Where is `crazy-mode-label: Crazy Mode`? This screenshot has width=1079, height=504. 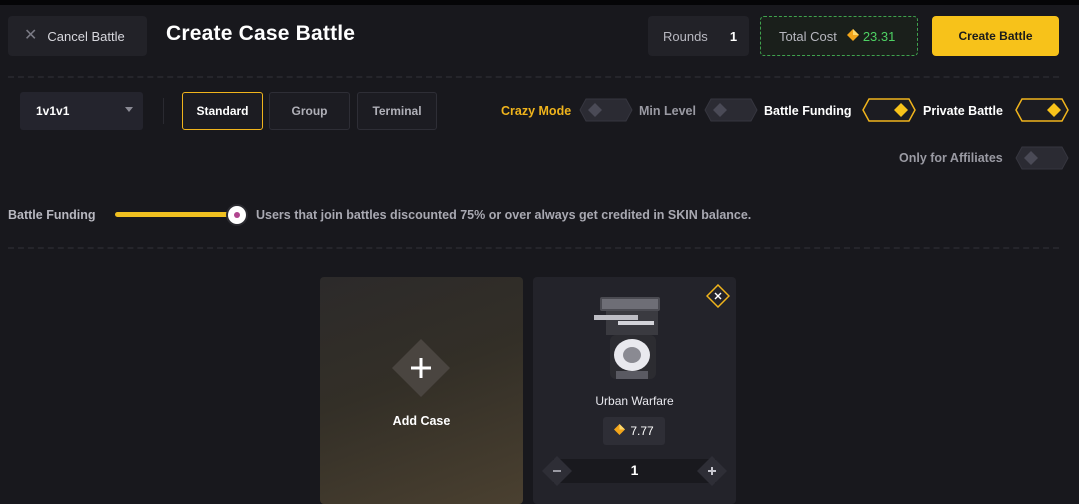 crazy-mode-label: Crazy Mode is located at coordinates (536, 111).